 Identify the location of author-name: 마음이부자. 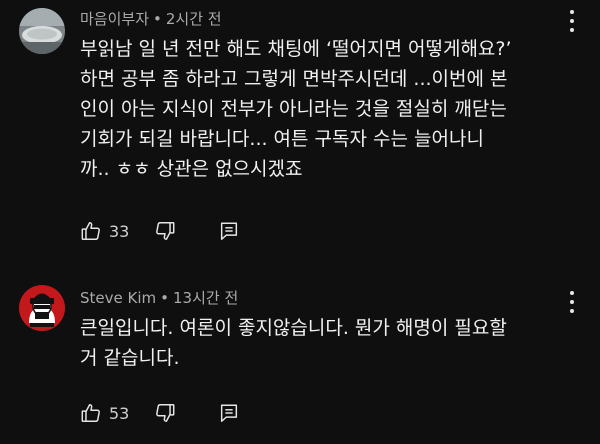
(114, 19).